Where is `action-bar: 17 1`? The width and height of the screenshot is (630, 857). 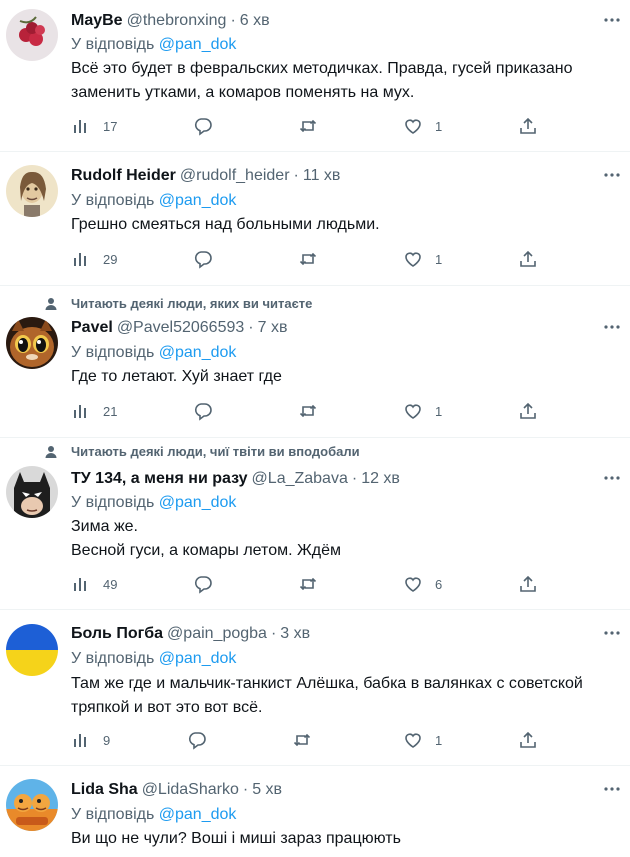
action-bar: 17 1 is located at coordinates (350, 127).